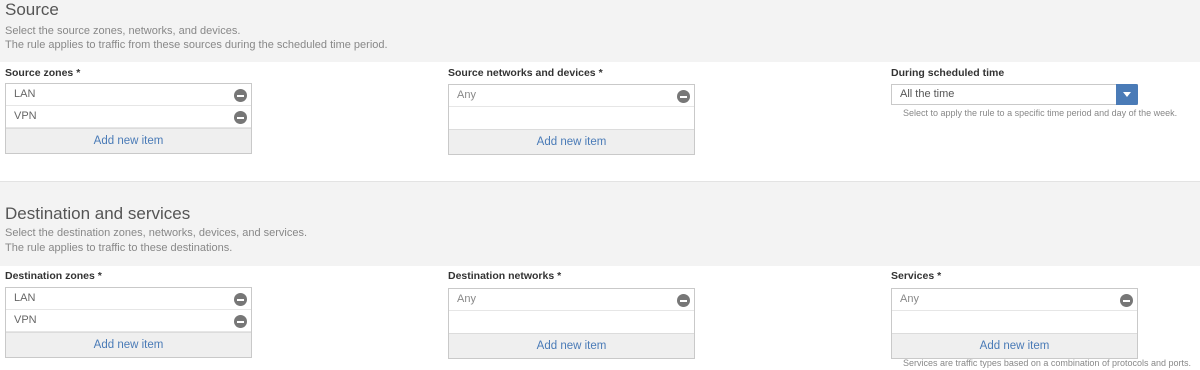 Image resolution: width=1200 pixels, height=370 pixels. I want to click on services-label-text: Services, so click(913, 276).